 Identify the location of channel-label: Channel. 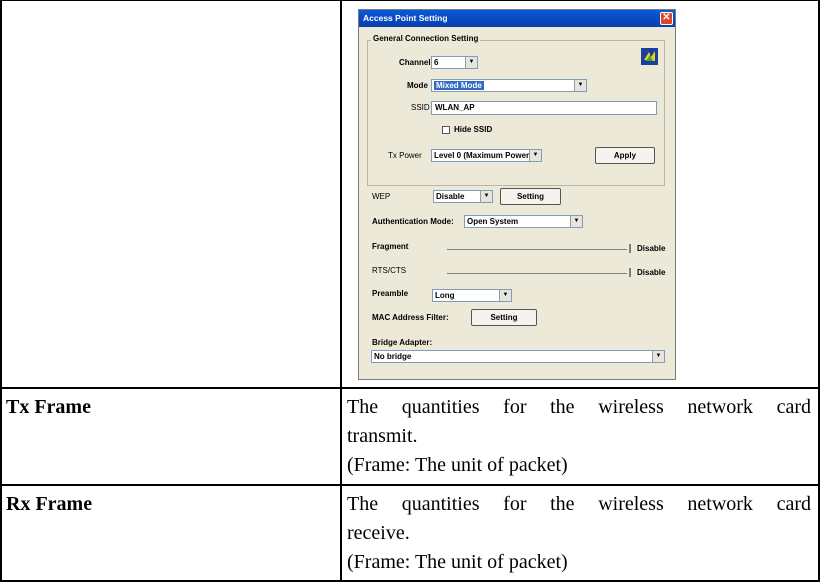
(415, 62).